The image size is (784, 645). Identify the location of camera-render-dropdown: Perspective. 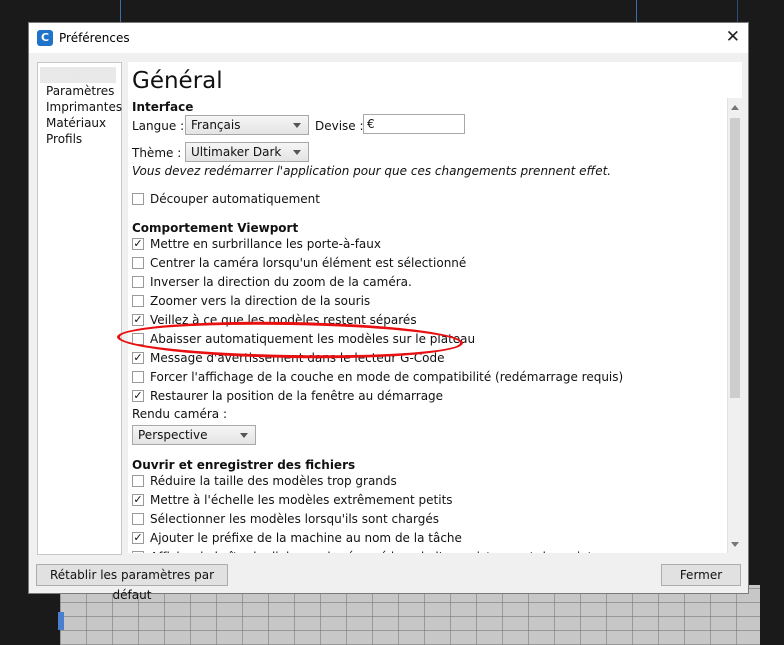
(194, 435).